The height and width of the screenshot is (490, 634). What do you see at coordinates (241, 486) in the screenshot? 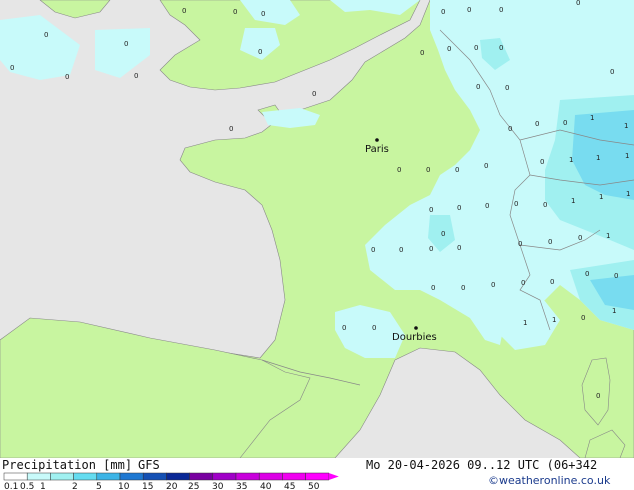
I see `scale-label: 35` at bounding box center [241, 486].